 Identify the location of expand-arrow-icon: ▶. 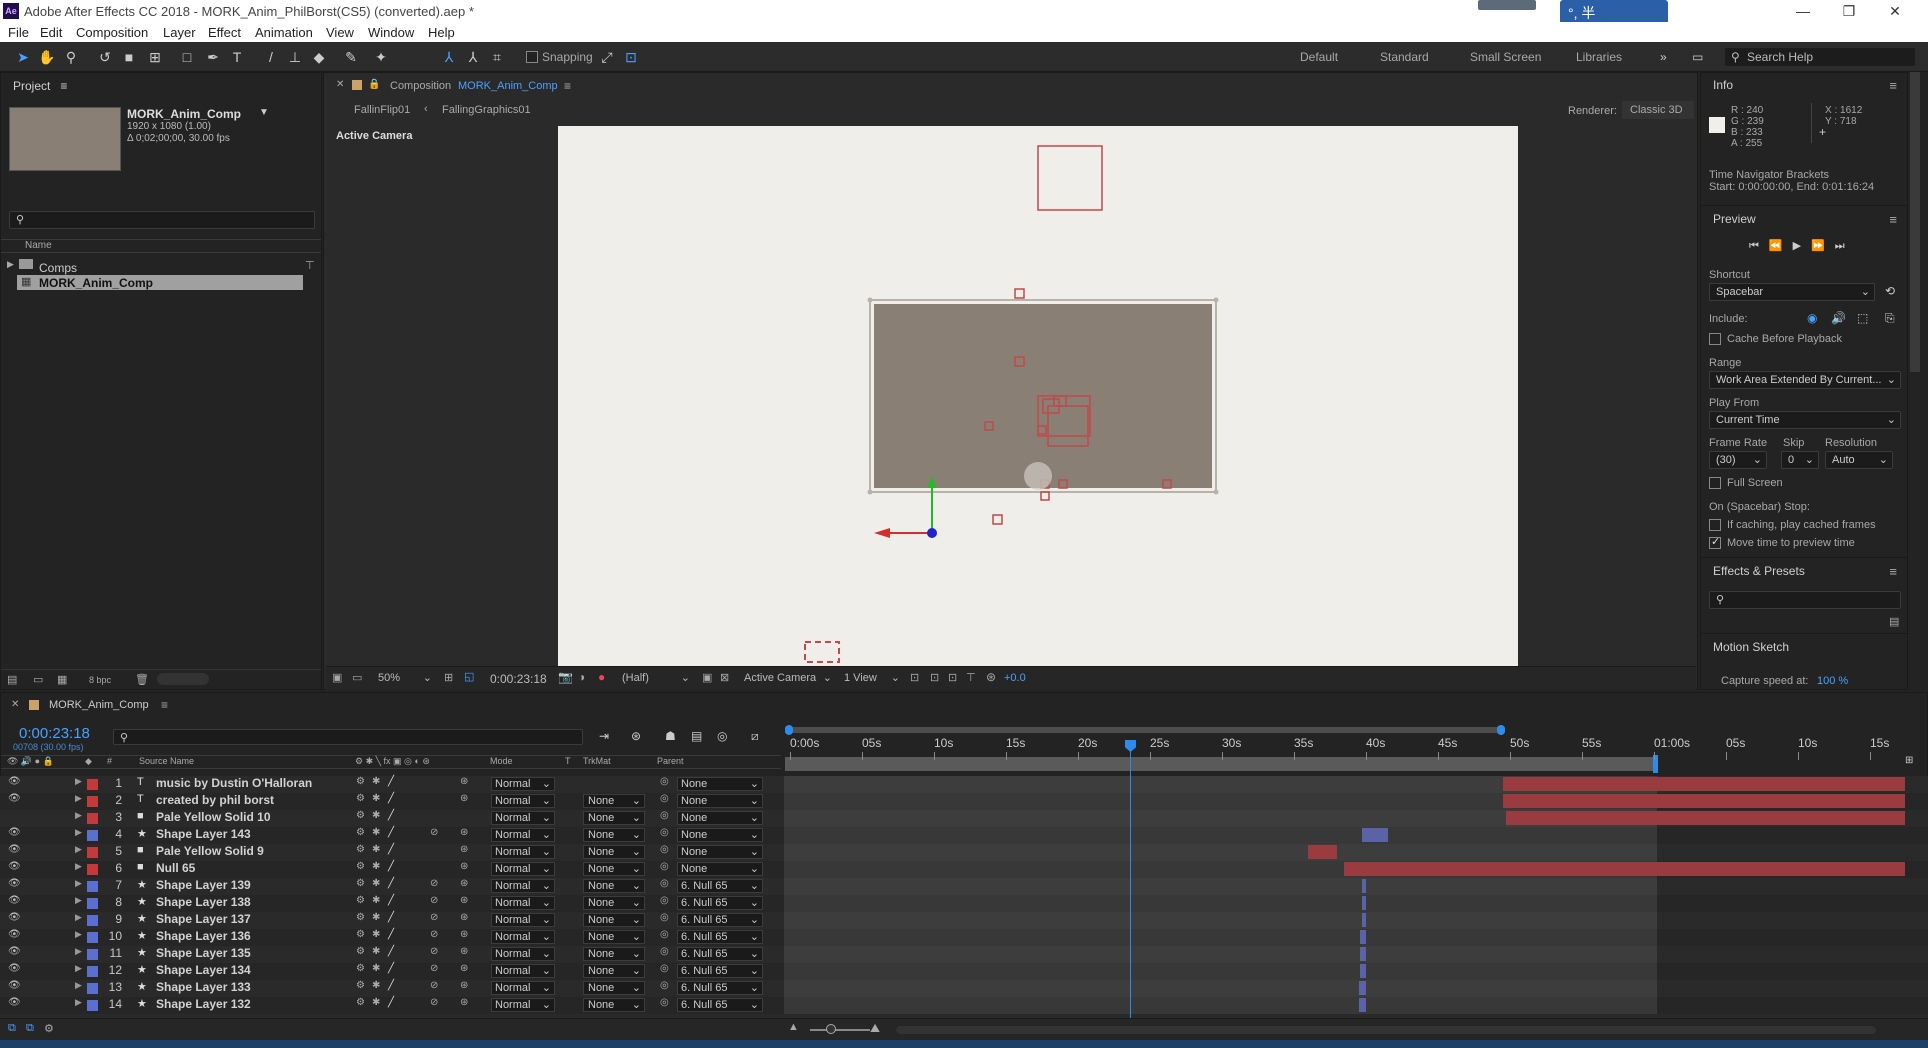
(10, 264).